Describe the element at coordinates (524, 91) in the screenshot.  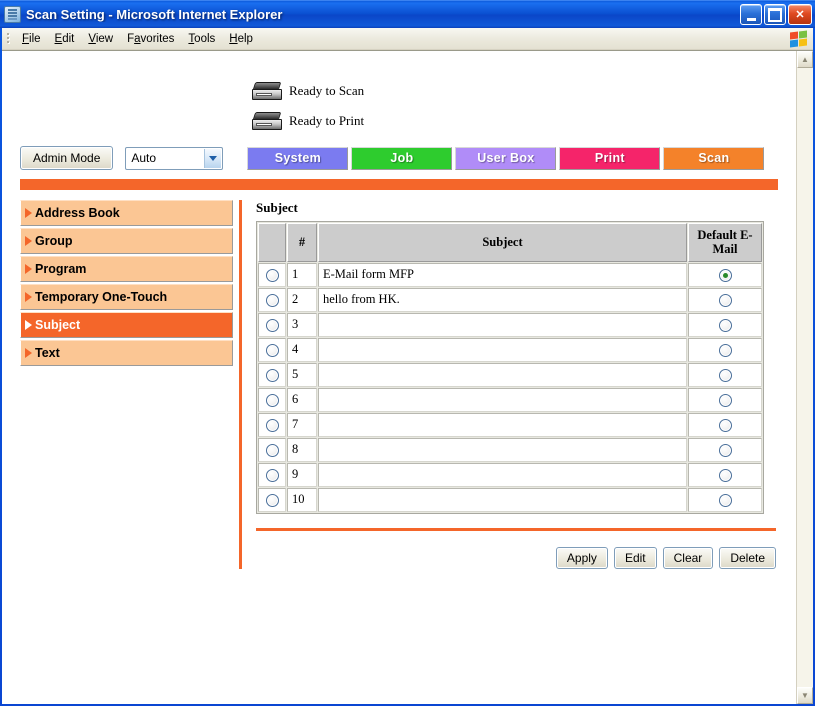
I see `status-row-scan: Ready to Scan` at that location.